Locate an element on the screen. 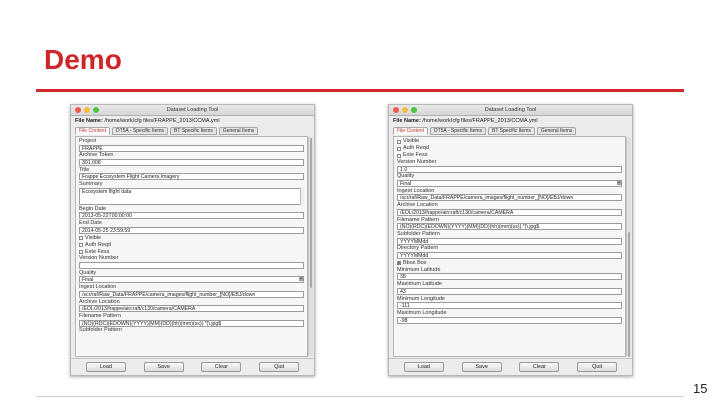 This screenshot has width=720, height=405. begin-date-field: 2013-05-22T00:00:00 is located at coordinates (191, 216).